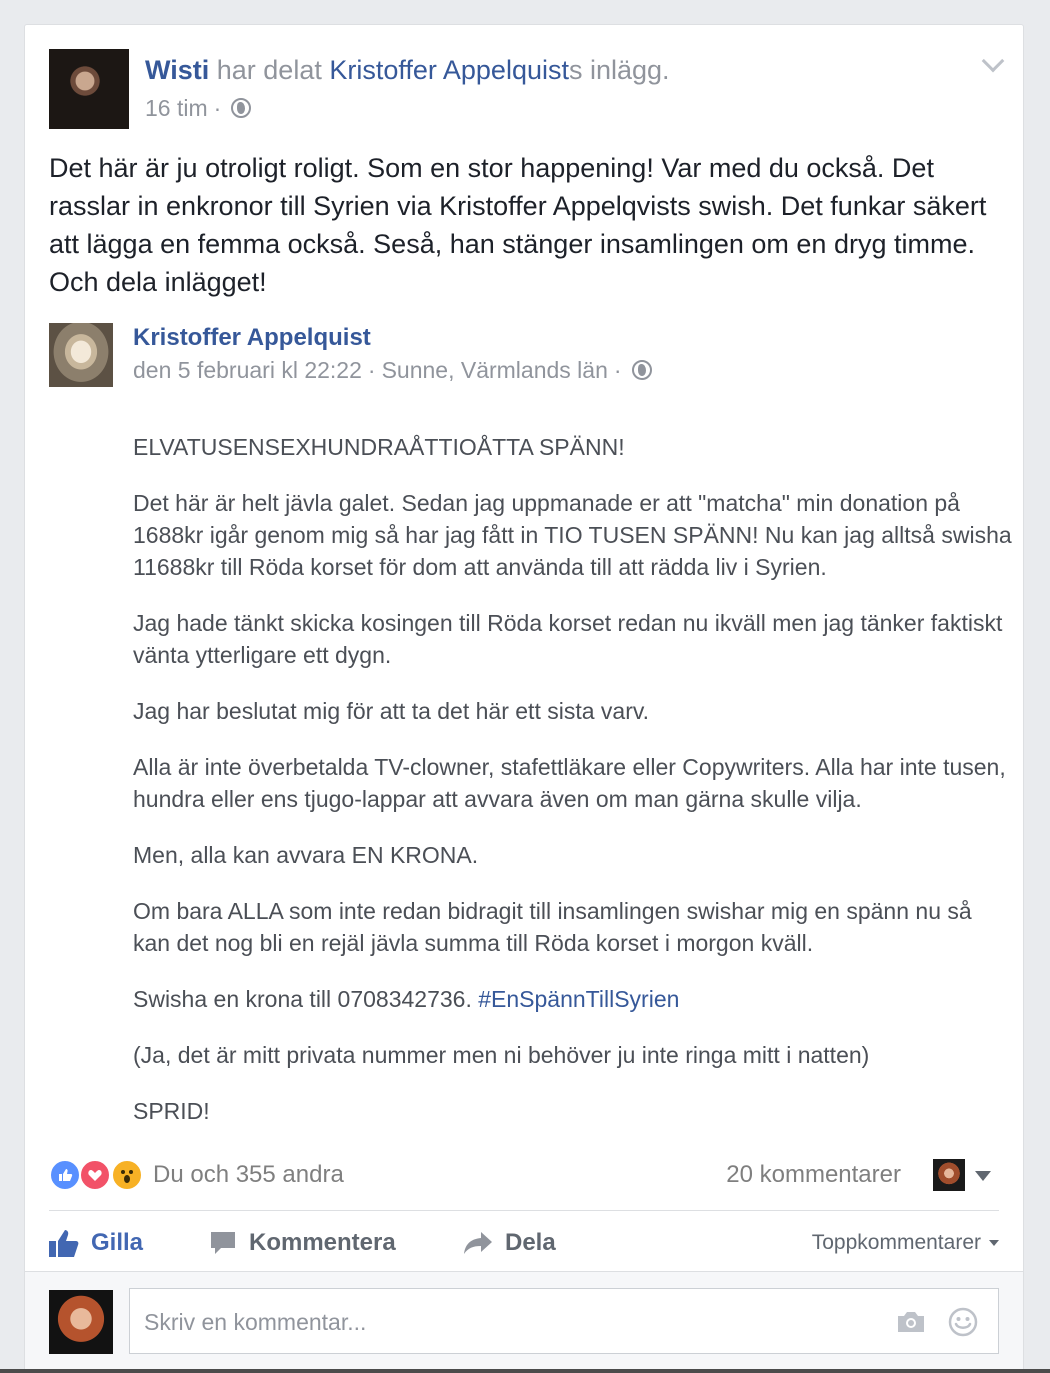 The width and height of the screenshot is (1050, 1373). What do you see at coordinates (306, 855) in the screenshot?
I see `shared-paragraph: Men, alla kan avvara EN KRONA.` at bounding box center [306, 855].